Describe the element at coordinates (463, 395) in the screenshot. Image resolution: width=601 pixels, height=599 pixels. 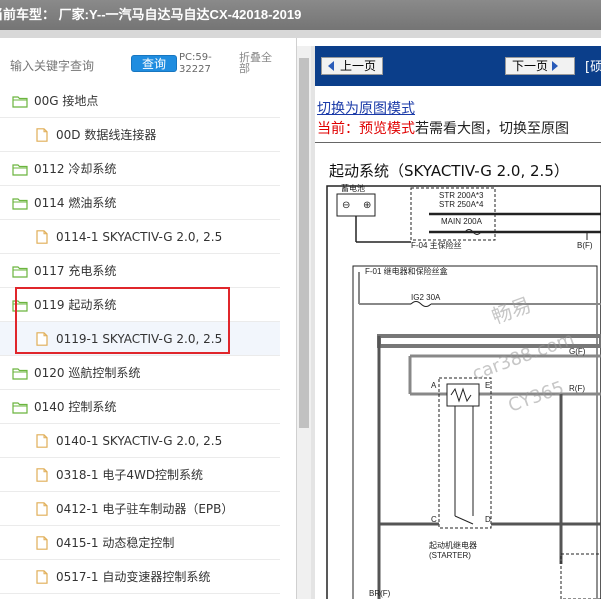
I see `relay-coil` at that location.